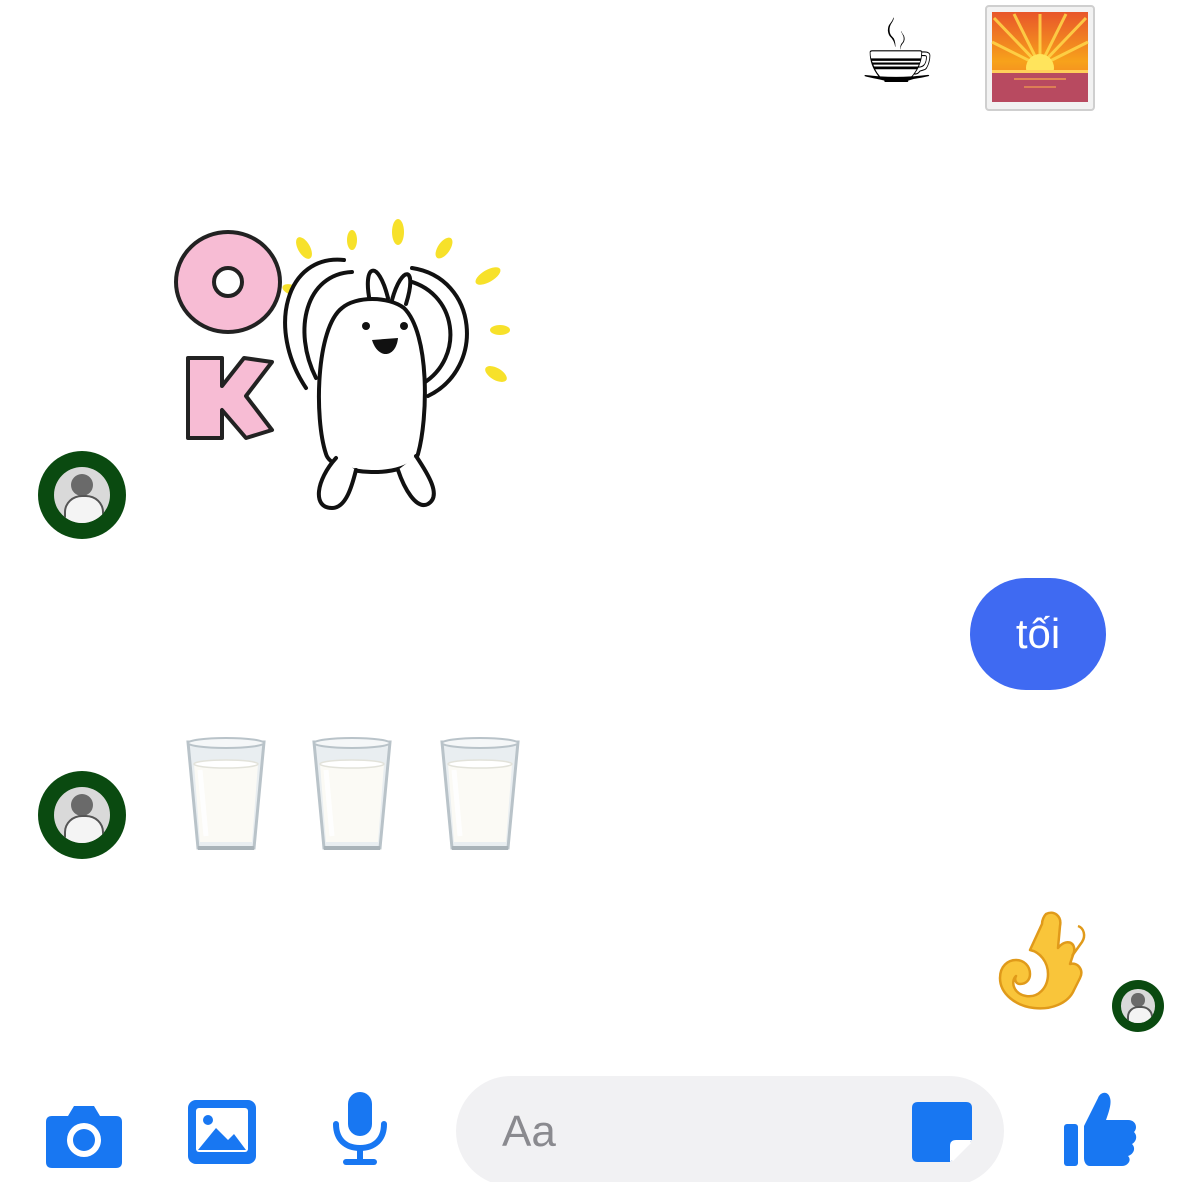 This screenshot has height=1182, width=1182. I want to click on message-bubble-outgoing: tối, so click(1038, 634).